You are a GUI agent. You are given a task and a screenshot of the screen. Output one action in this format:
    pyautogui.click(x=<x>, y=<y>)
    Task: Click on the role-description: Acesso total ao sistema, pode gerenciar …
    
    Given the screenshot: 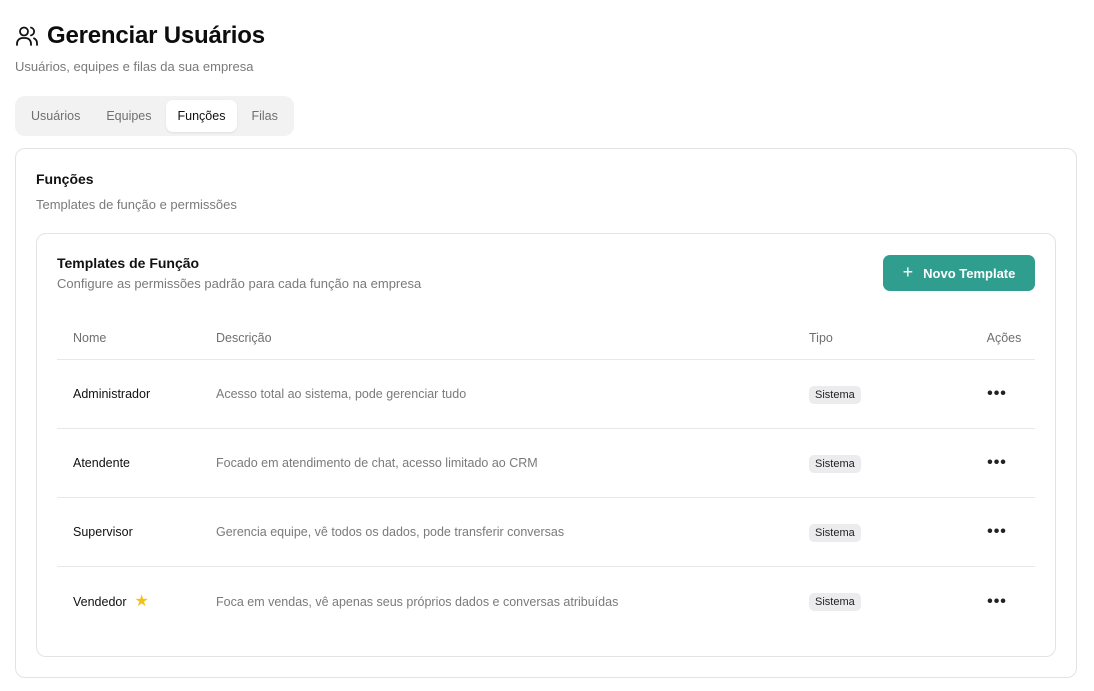 What is the action you would take?
    pyautogui.click(x=341, y=394)
    